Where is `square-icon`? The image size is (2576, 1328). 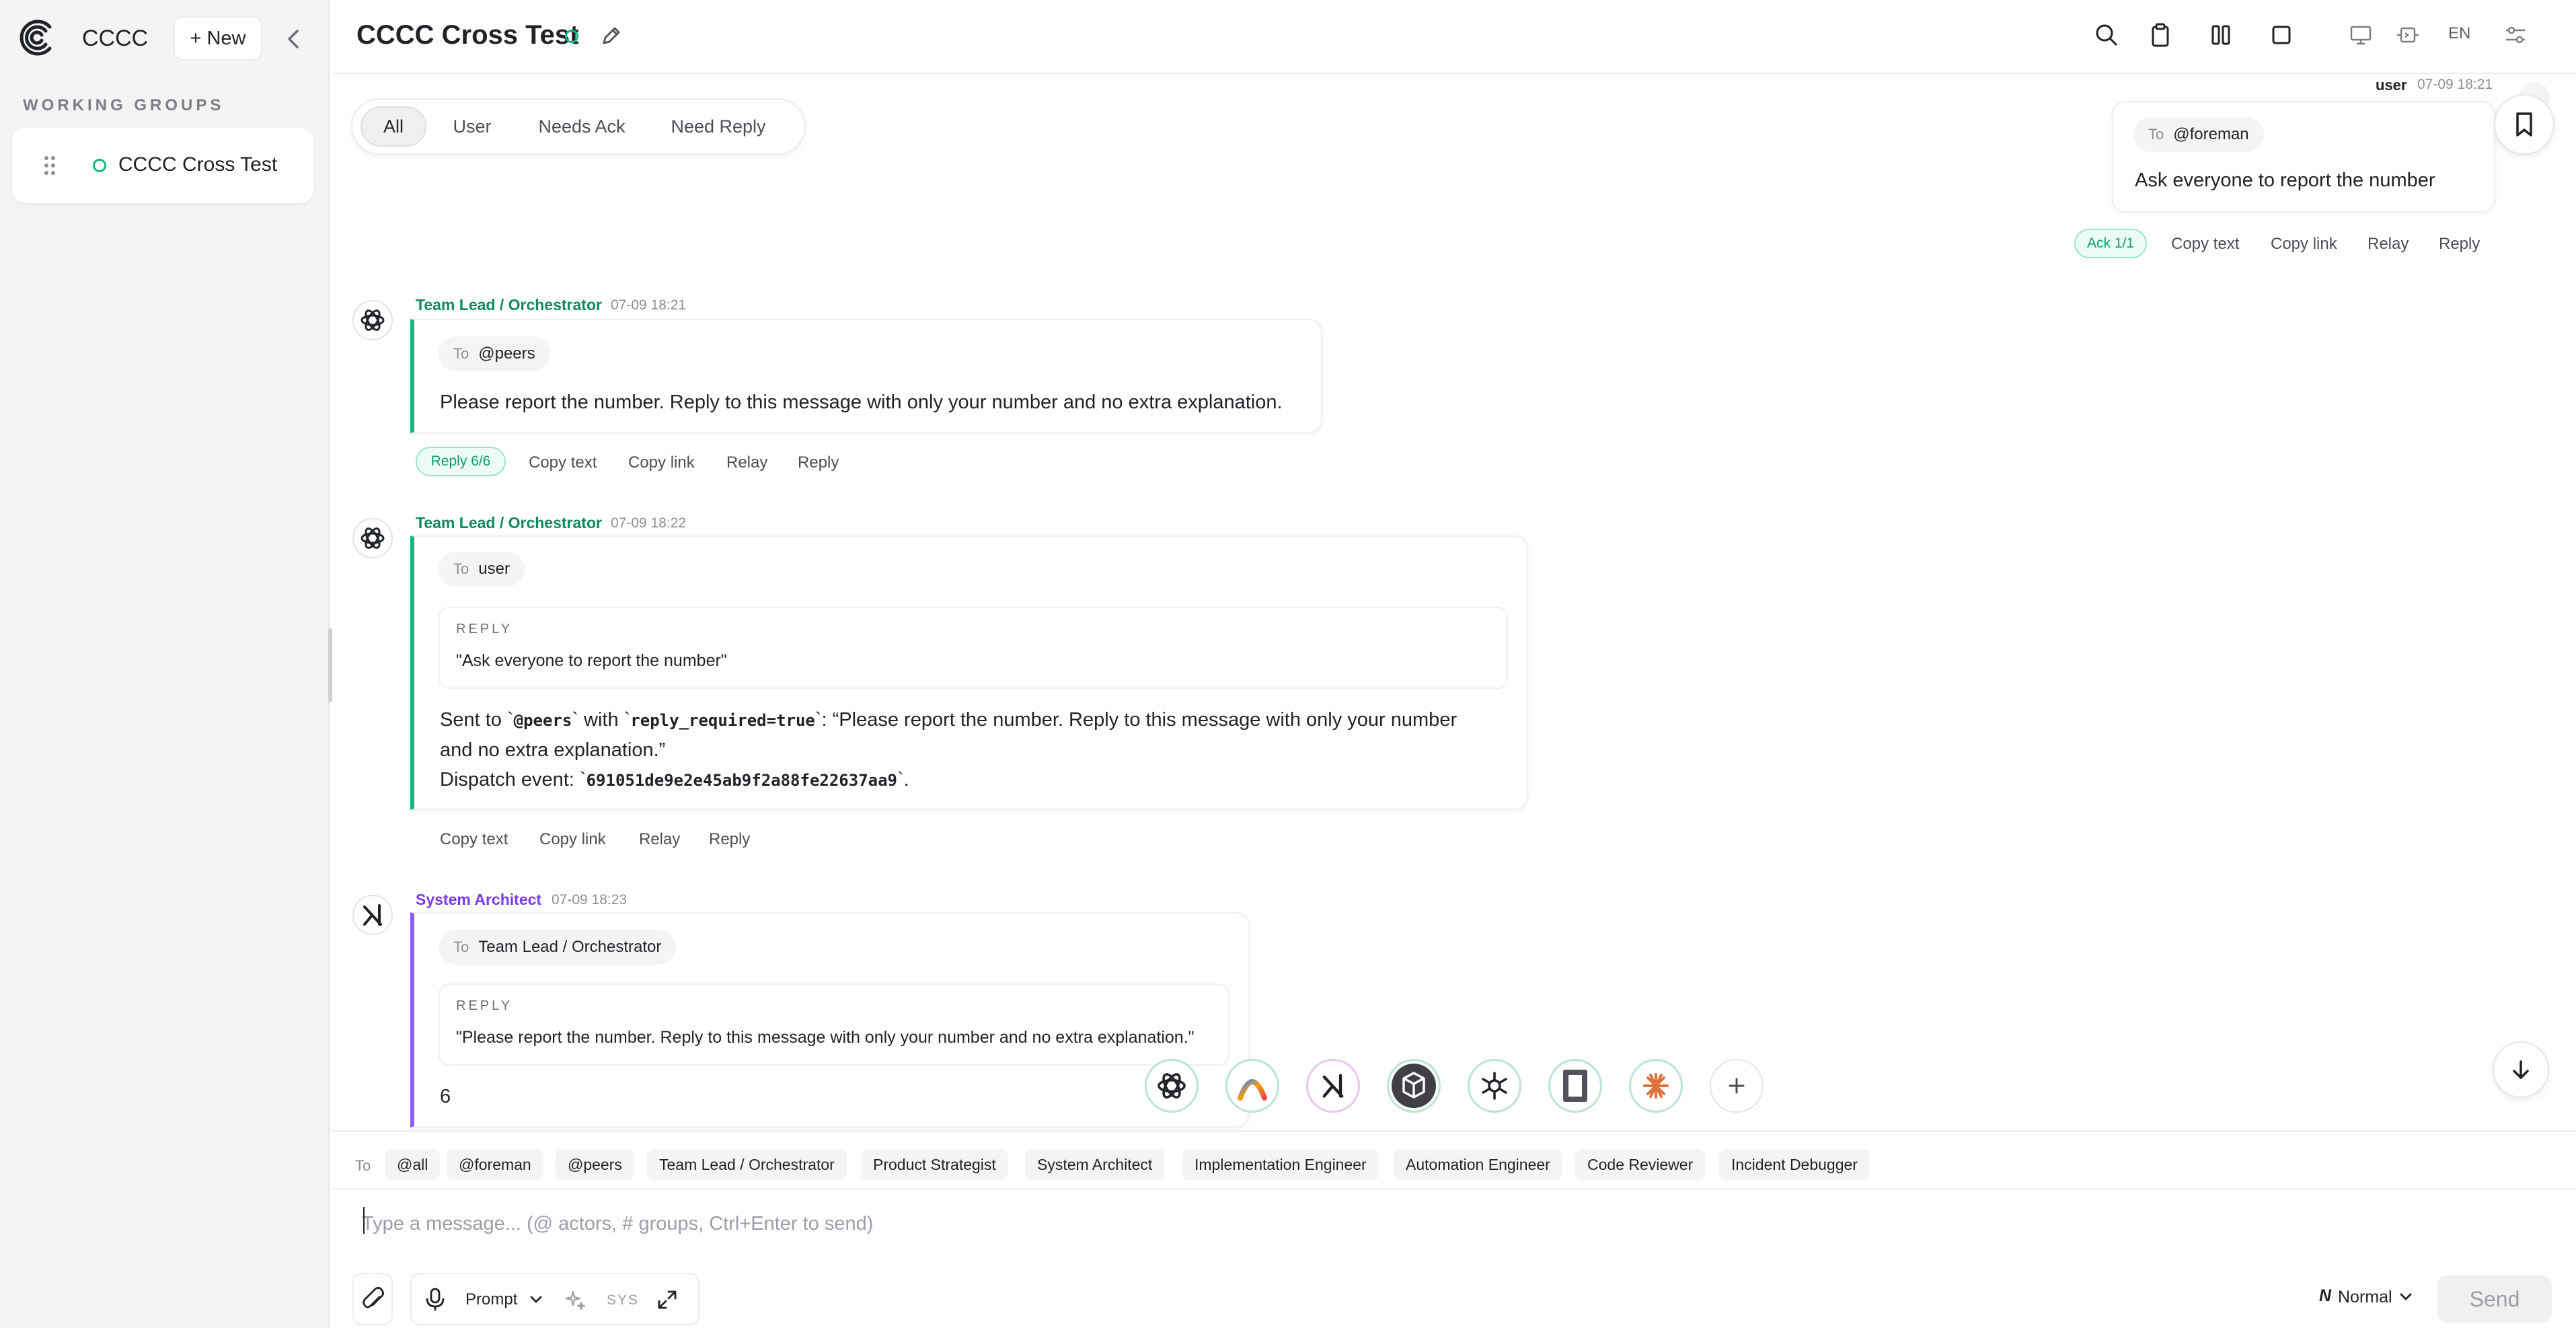
square-icon is located at coordinates (2281, 35).